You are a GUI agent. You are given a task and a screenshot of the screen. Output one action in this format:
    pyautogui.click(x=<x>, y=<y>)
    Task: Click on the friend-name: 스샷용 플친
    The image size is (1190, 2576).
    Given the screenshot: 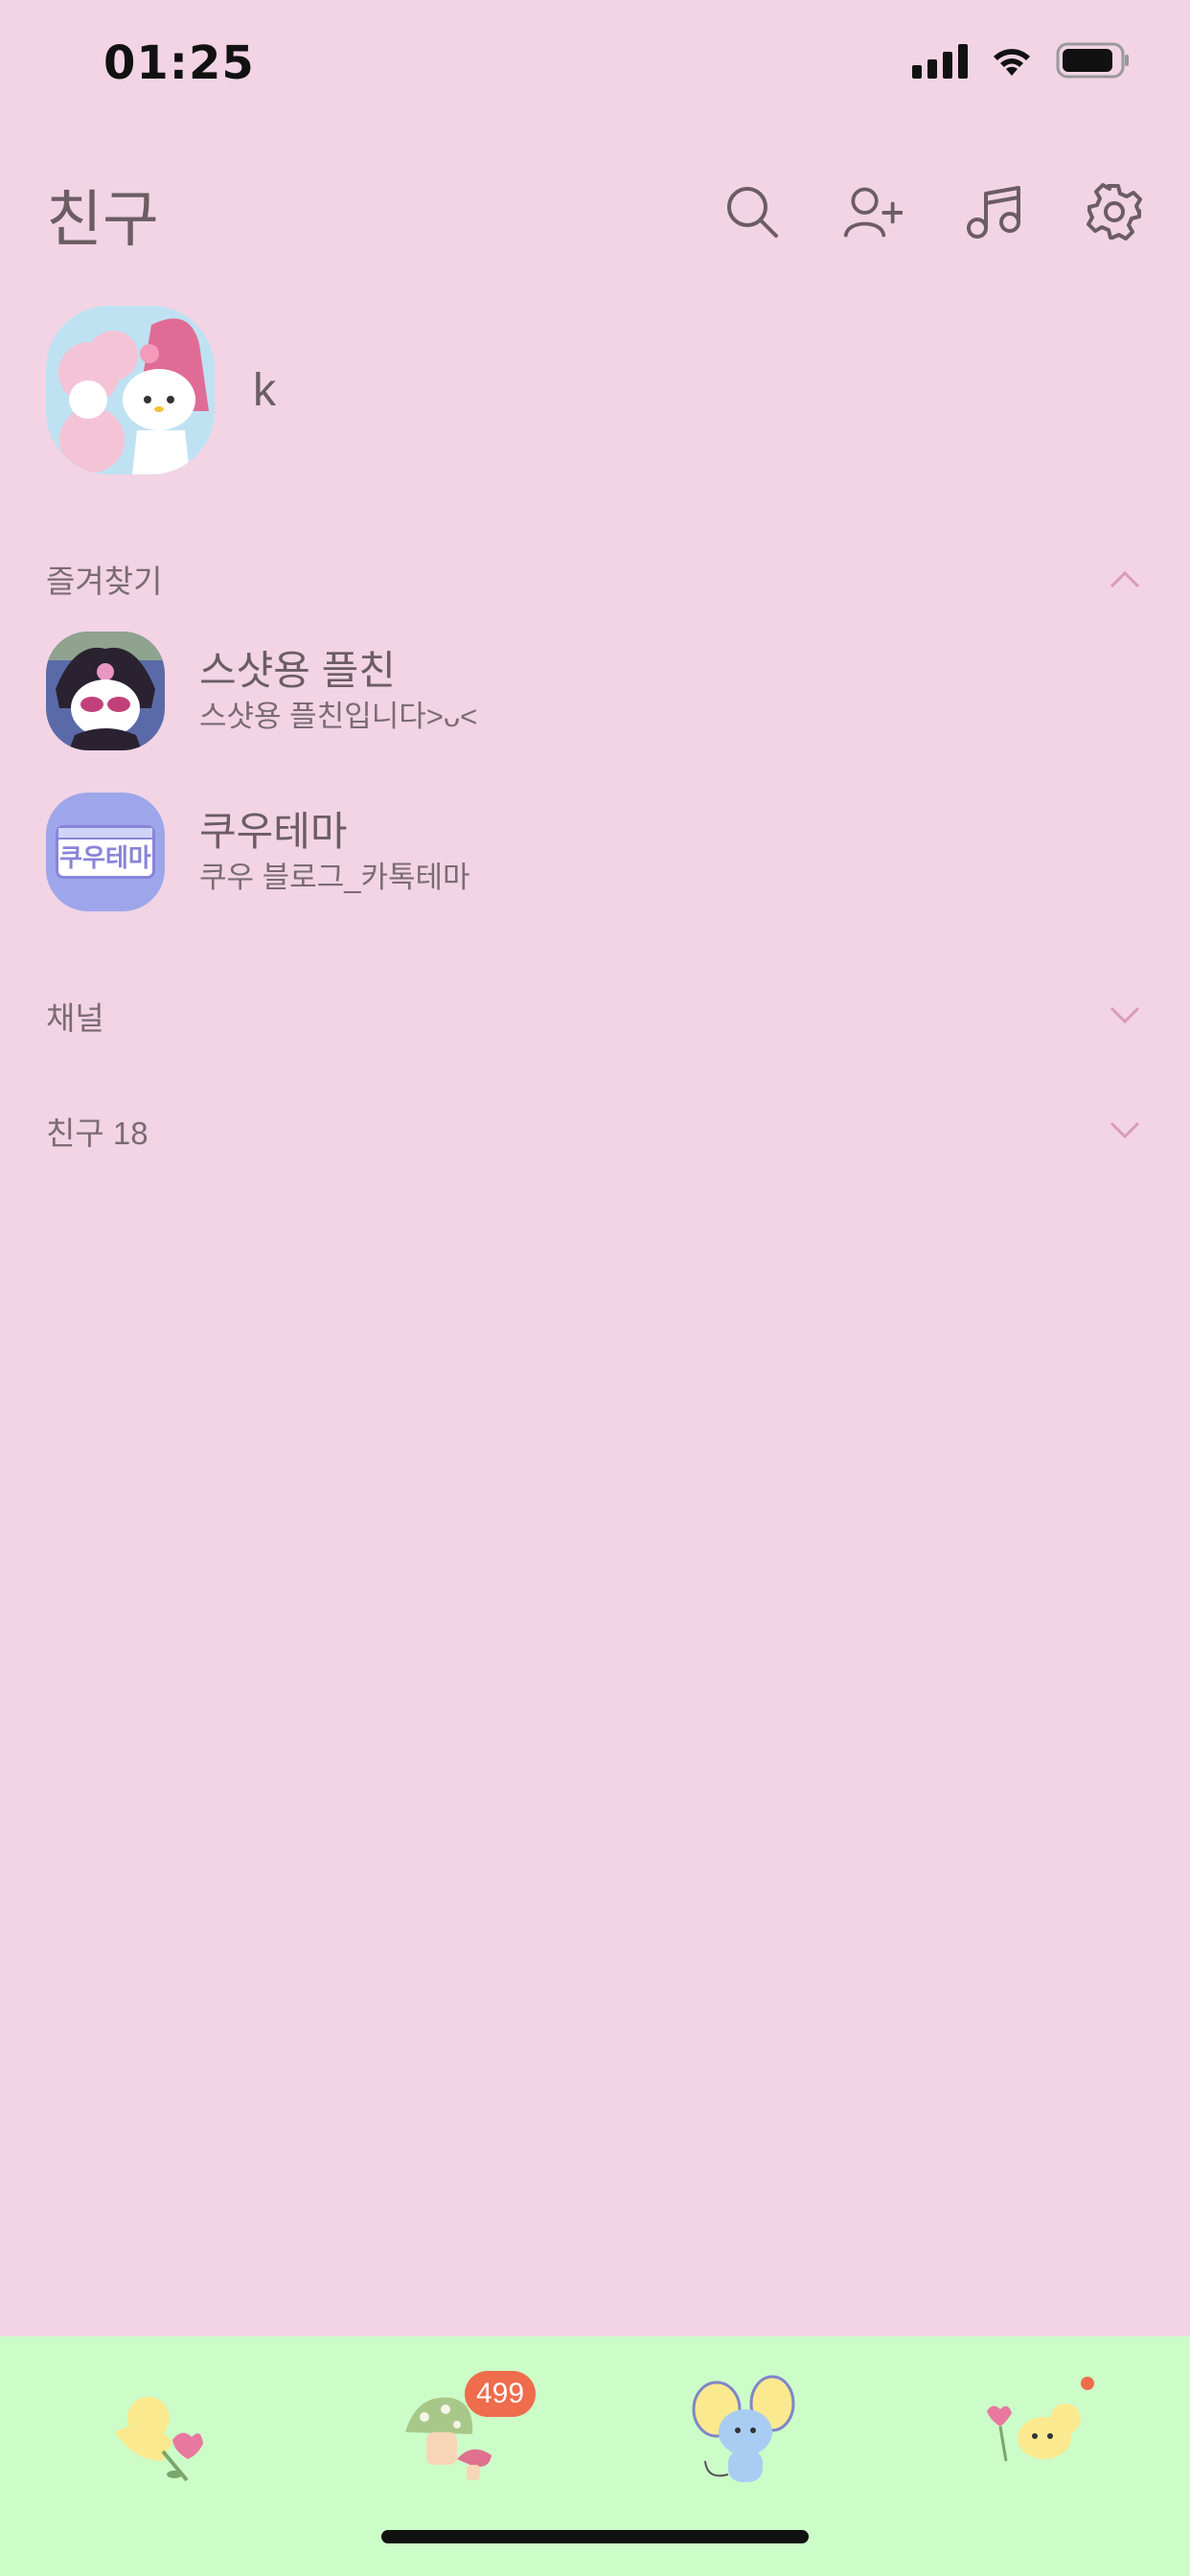 What is the action you would take?
    pyautogui.click(x=297, y=670)
    